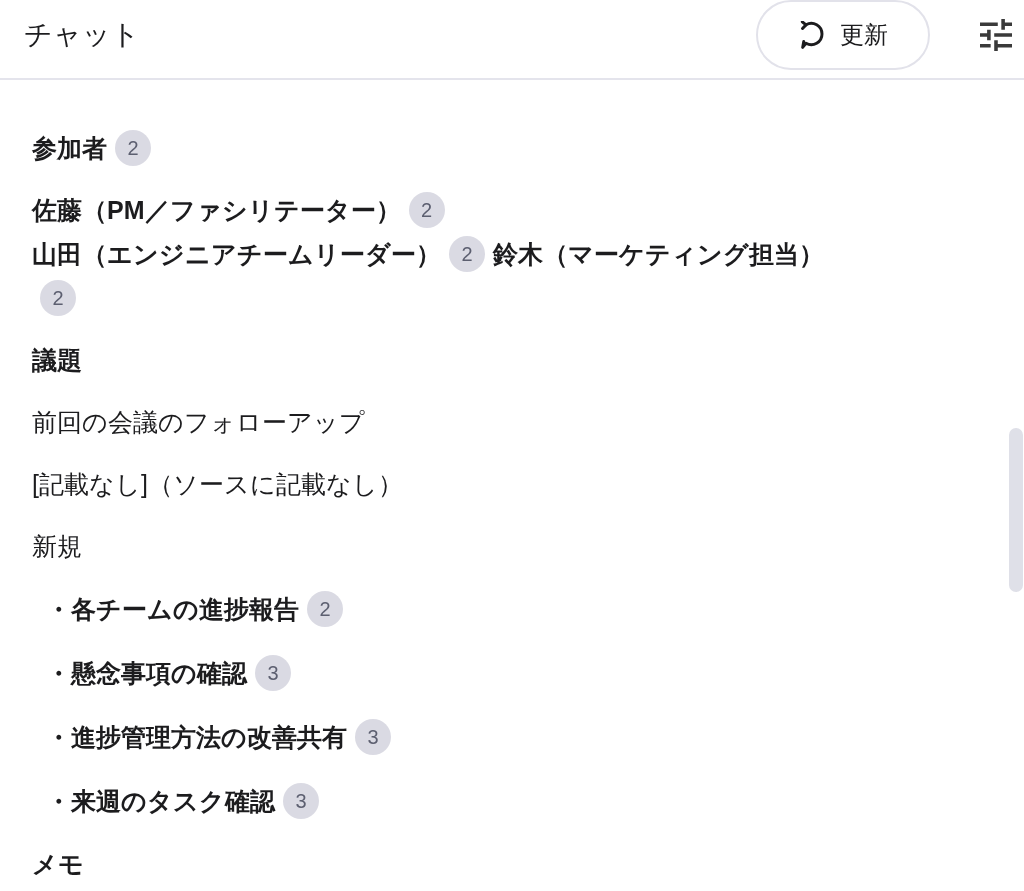  I want to click on section-heading: 議題, so click(57, 360).